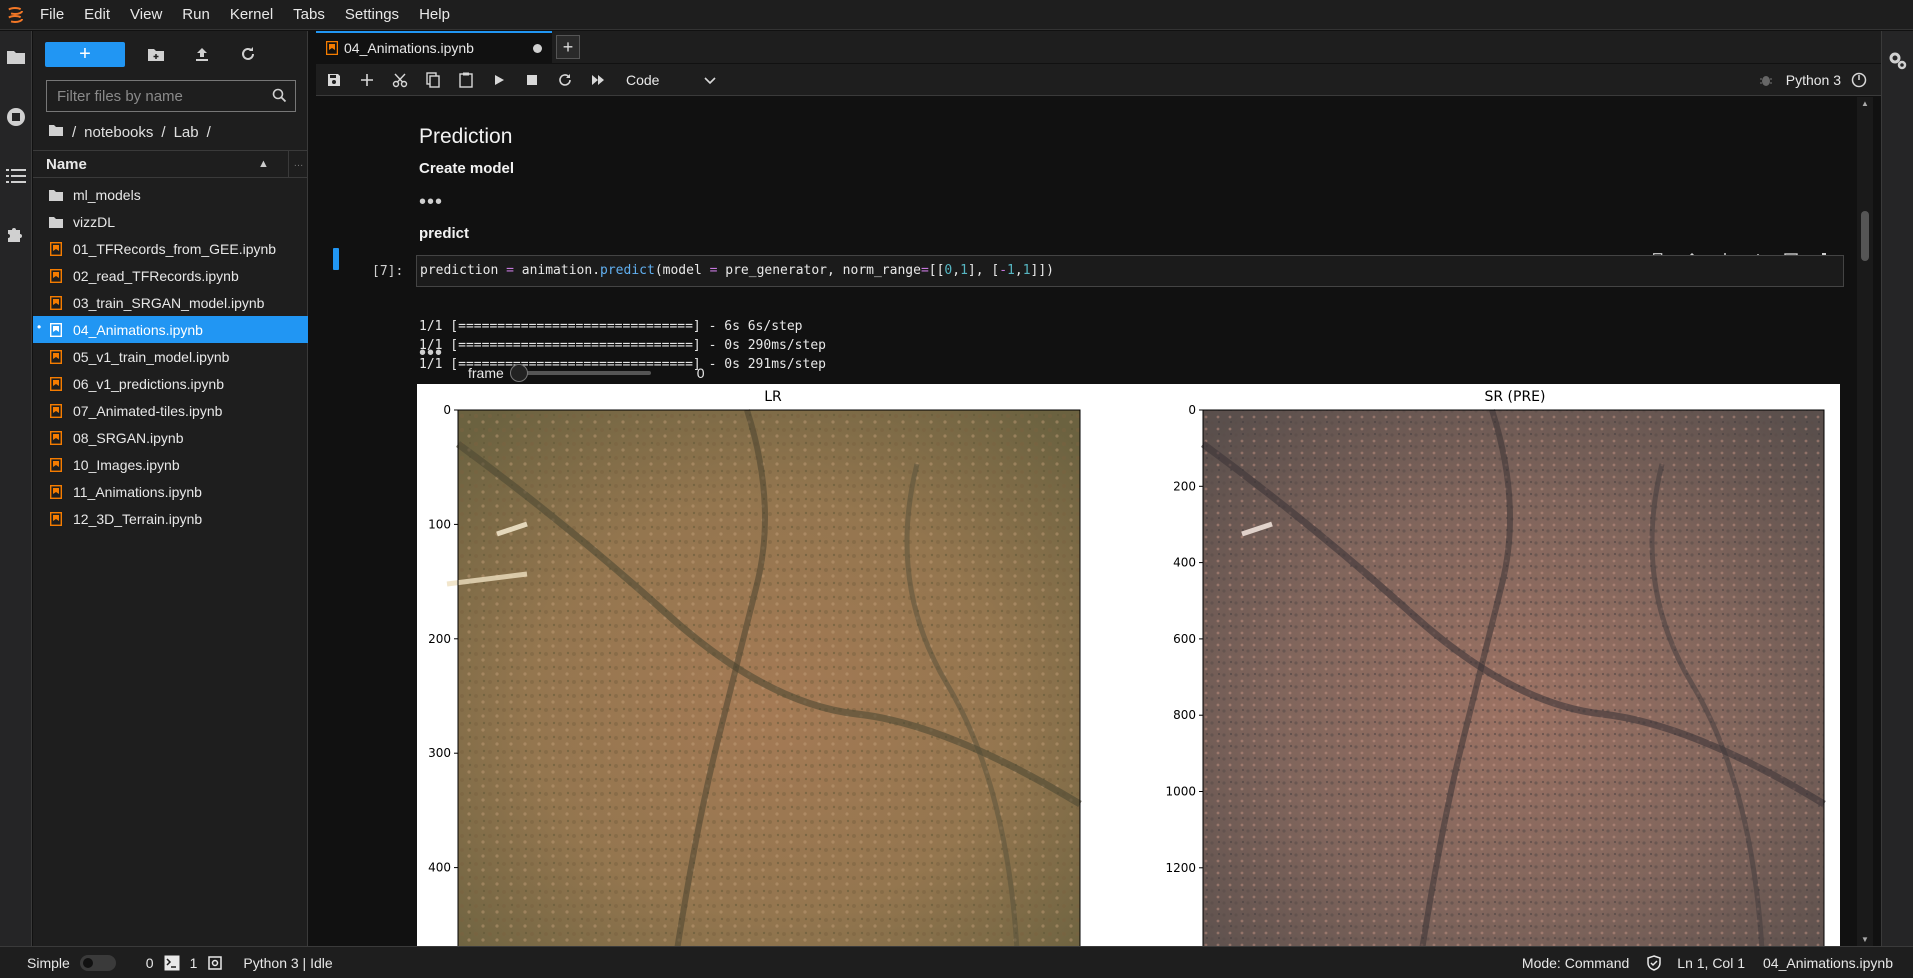 This screenshot has width=1913, height=978. Describe the element at coordinates (16, 176) in the screenshot. I see `table-of-contents-icon` at that location.